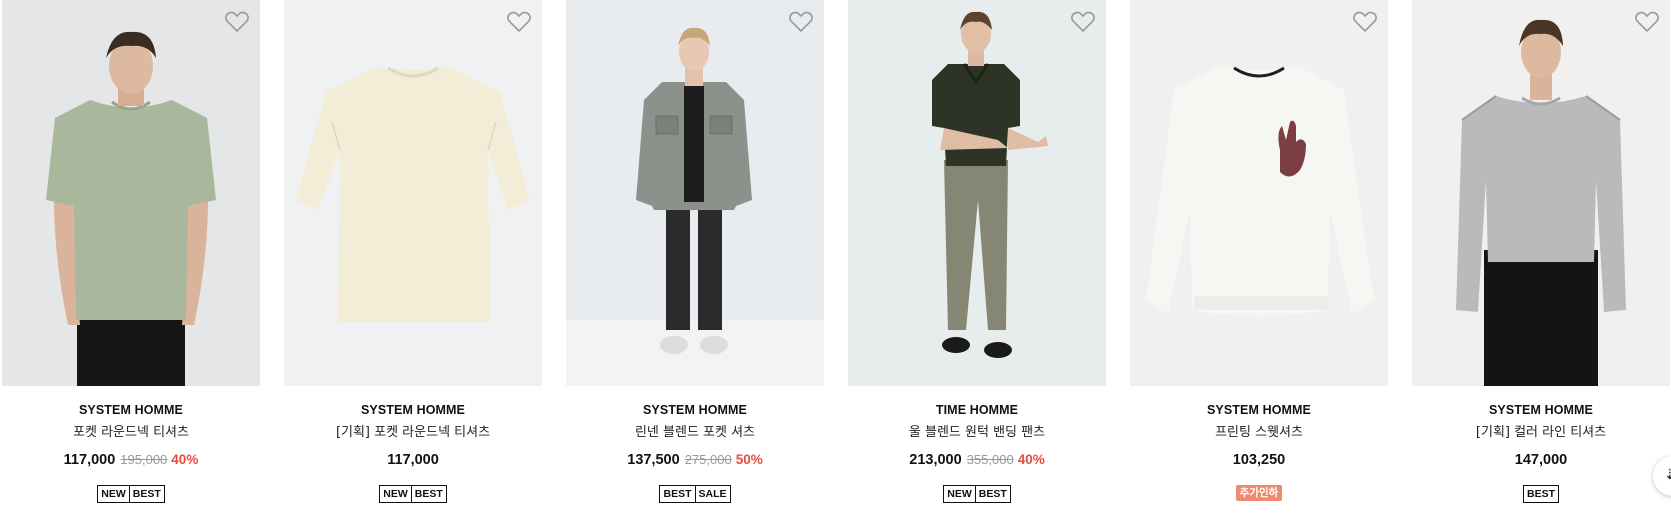 Image resolution: width=1671 pixels, height=523 pixels. I want to click on price-row: 117,000, so click(413, 460).